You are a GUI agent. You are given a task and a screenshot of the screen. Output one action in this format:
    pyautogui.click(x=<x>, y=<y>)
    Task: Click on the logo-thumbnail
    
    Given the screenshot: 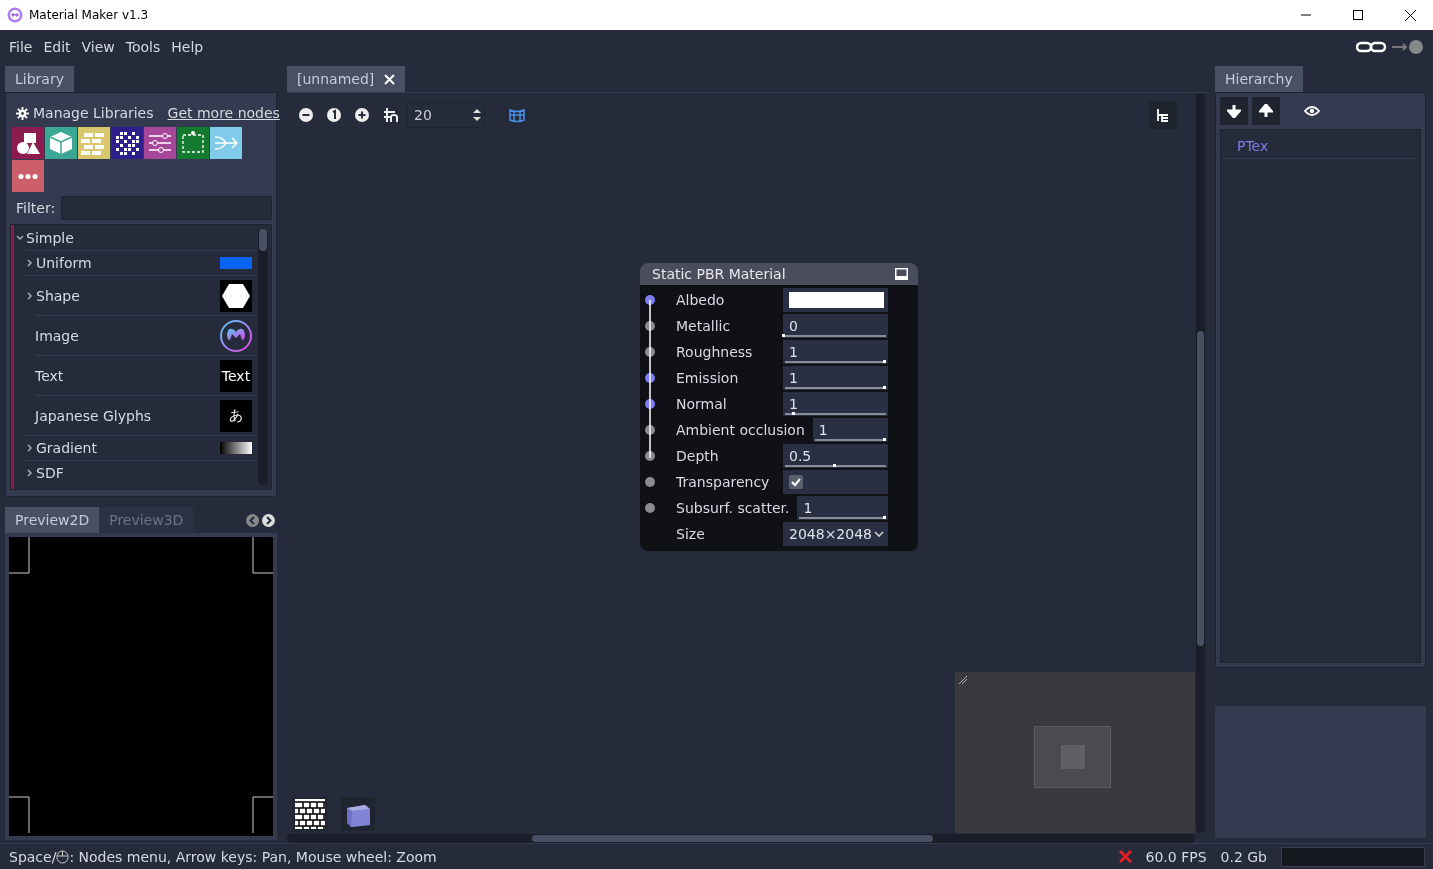 What is the action you would take?
    pyautogui.click(x=236, y=335)
    